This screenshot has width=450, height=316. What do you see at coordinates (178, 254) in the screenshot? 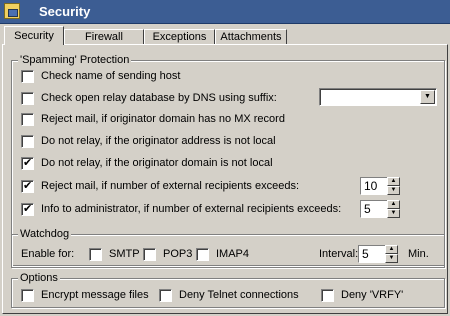
I see `pop3-label: POP3` at bounding box center [178, 254].